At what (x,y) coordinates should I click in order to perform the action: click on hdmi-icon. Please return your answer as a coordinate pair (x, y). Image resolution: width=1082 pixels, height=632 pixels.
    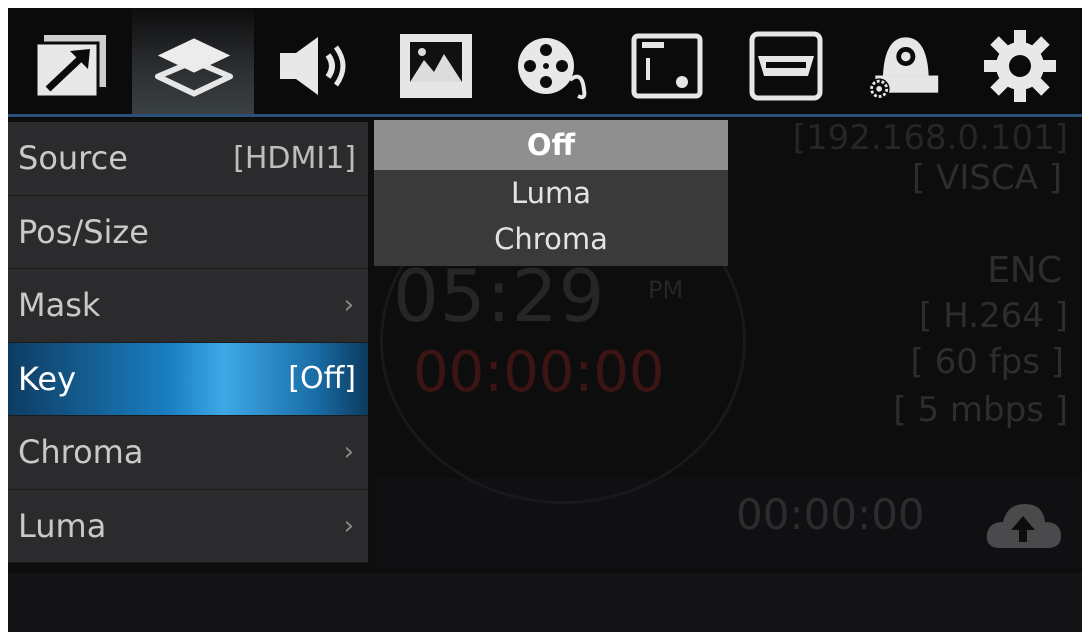
    Looking at the image, I should click on (786, 66).